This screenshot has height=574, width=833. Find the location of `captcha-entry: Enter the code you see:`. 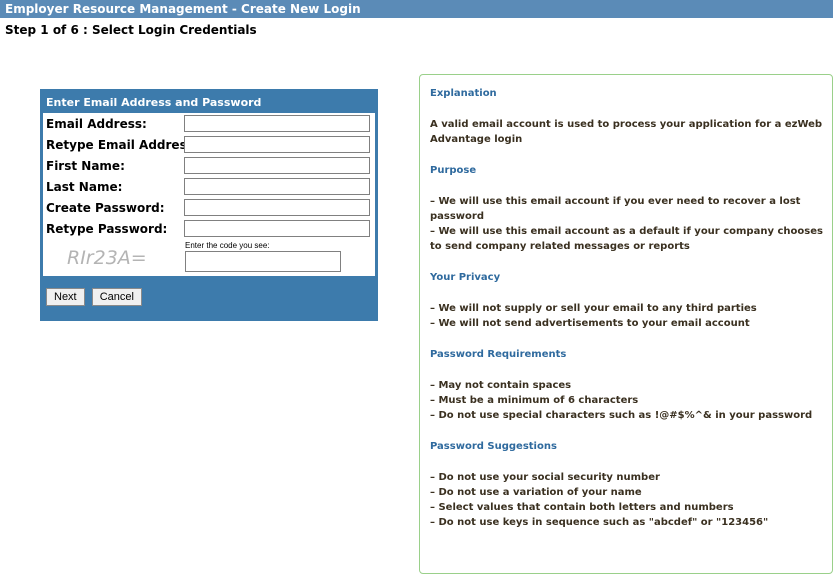

captcha-entry: Enter the code you see: is located at coordinates (278, 257).